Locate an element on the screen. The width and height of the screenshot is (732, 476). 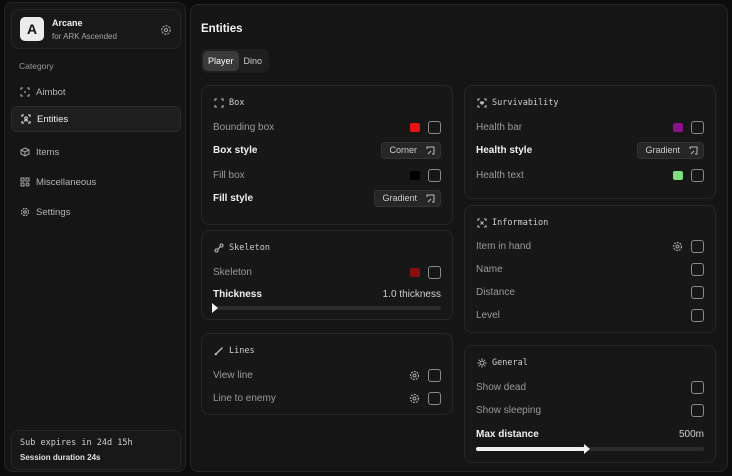
distance-checkbox is located at coordinates (697, 292).